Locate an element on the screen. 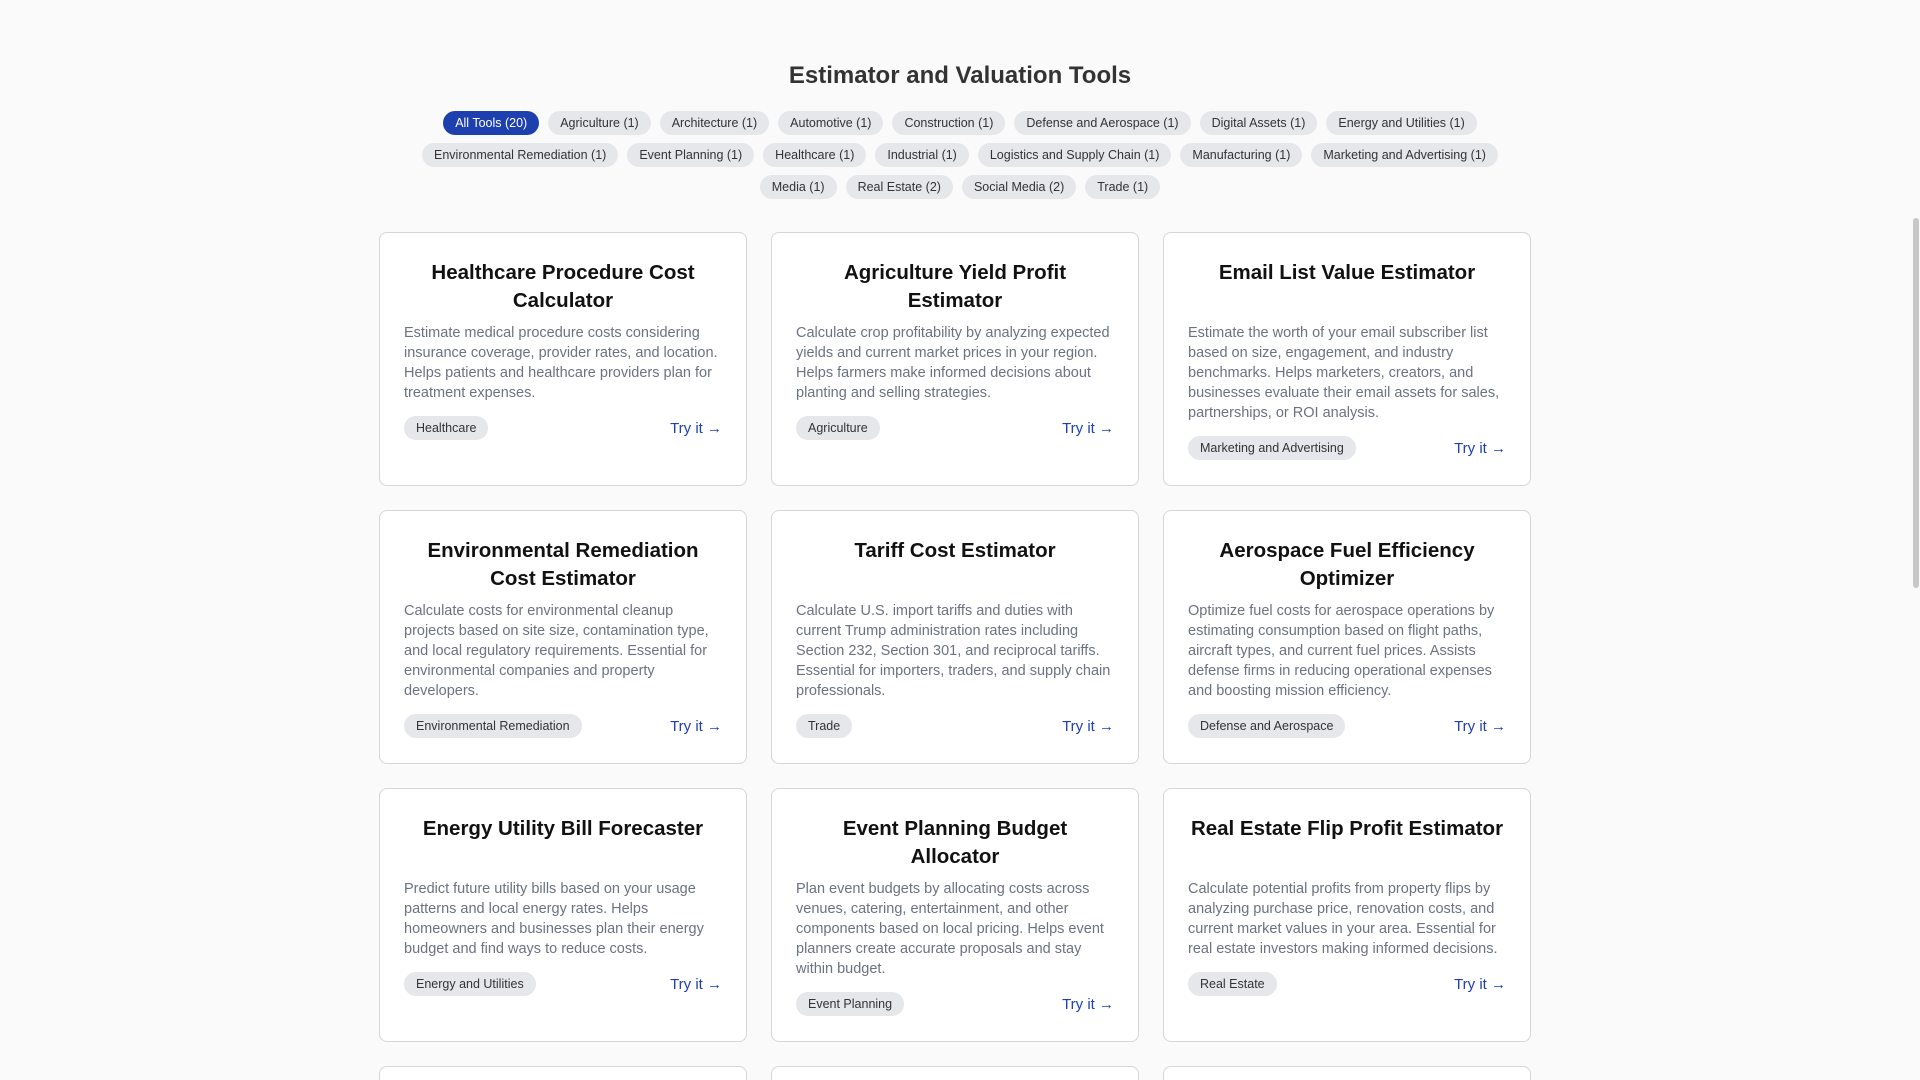 The image size is (1920, 1080). filter-chip: Event Planning (1) is located at coordinates (691, 155).